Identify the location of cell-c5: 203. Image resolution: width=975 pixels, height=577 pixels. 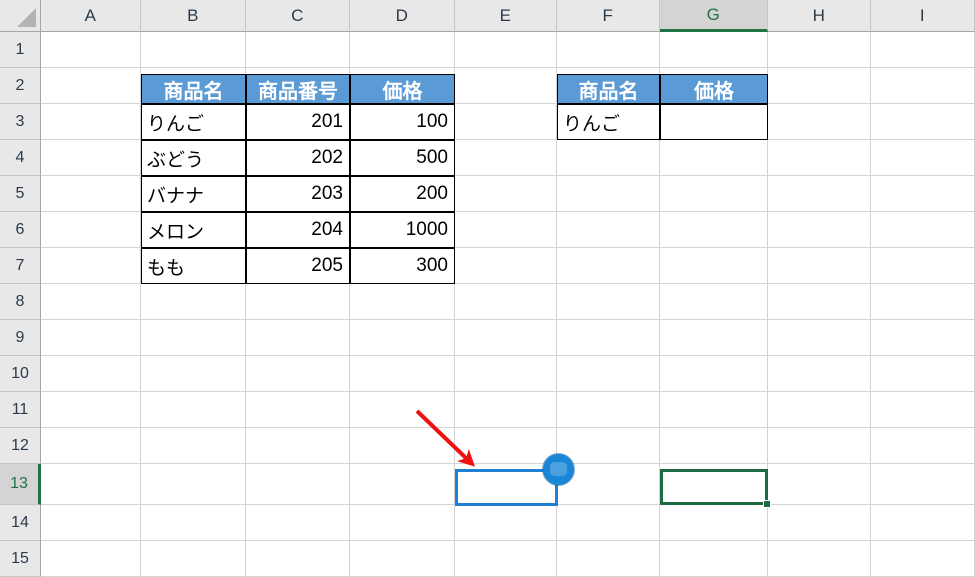
(298, 194).